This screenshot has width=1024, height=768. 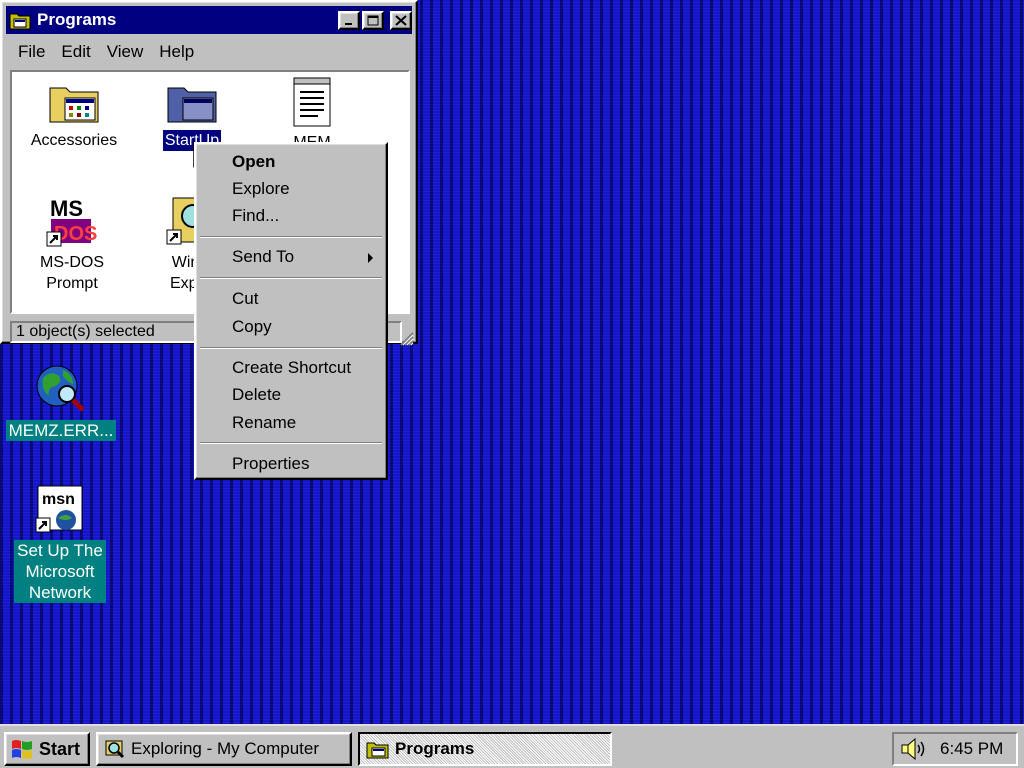 I want to click on ctx-copy: Copy, so click(x=252, y=327).